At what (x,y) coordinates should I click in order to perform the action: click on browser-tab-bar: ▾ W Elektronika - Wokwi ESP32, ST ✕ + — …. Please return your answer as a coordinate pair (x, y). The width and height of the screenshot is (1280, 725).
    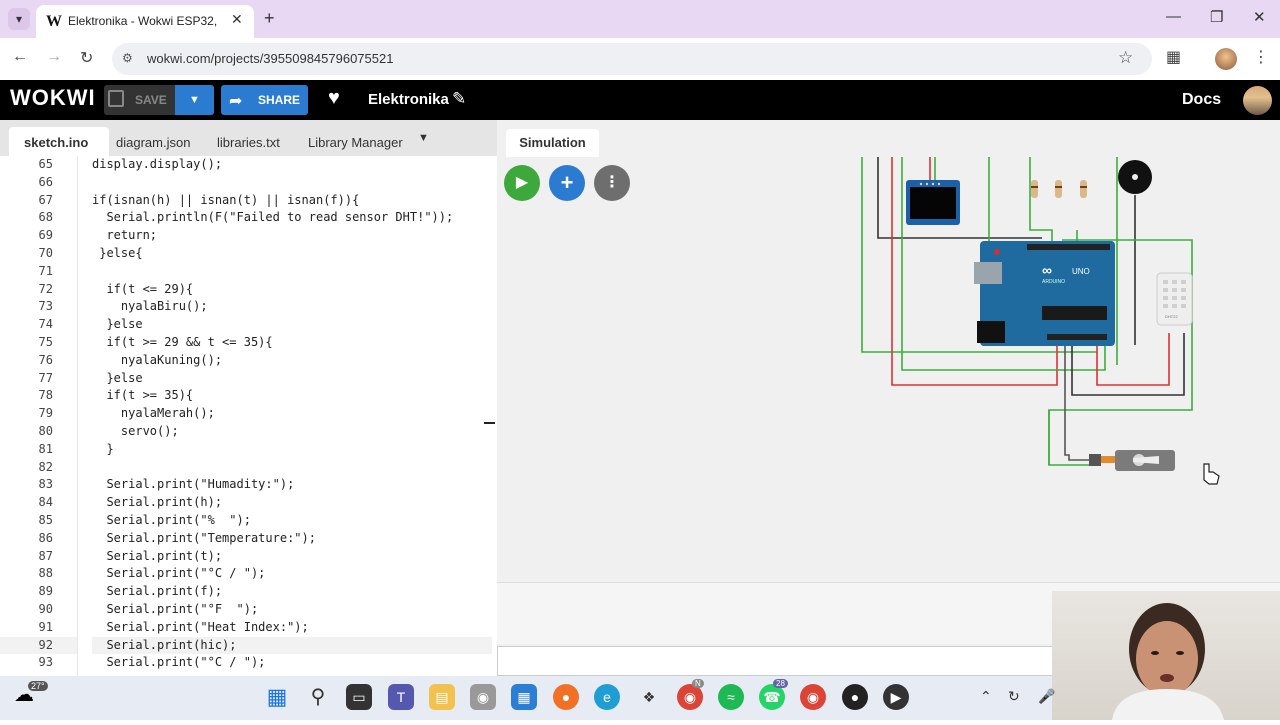
    Looking at the image, I should click on (640, 19).